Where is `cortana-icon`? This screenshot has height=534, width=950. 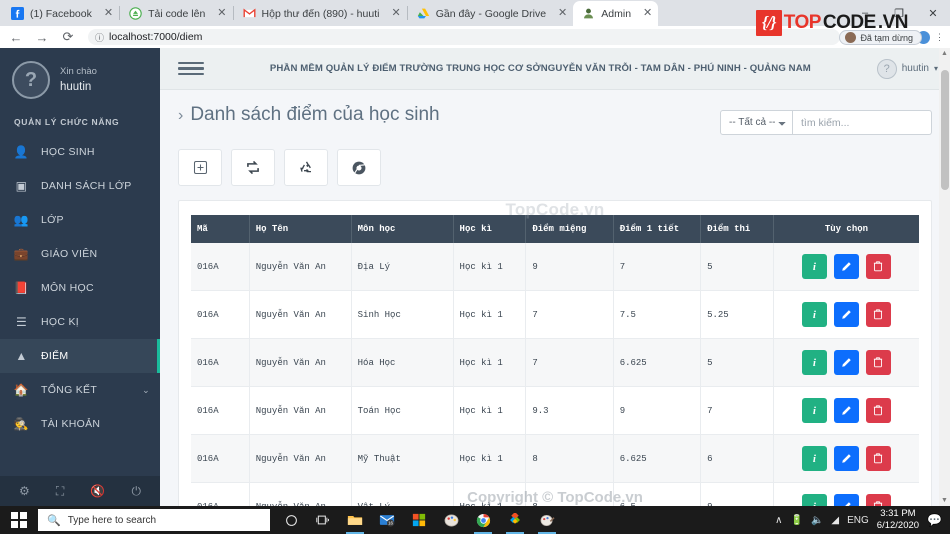 cortana-icon is located at coordinates (291, 520).